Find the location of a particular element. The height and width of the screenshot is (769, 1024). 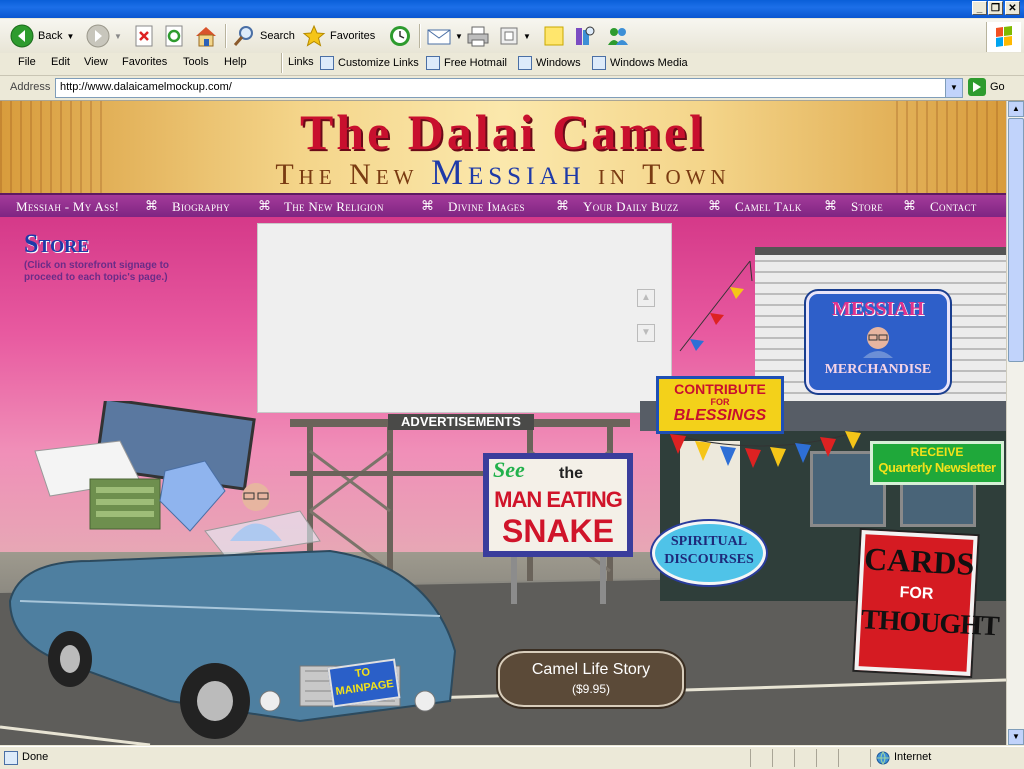

close-button: ✕ is located at coordinates (1012, 8).